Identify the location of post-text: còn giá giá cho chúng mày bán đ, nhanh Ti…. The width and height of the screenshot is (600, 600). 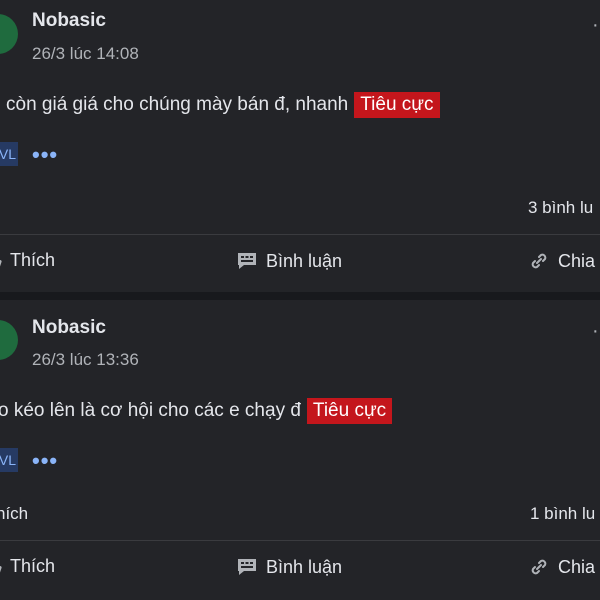
(223, 105).